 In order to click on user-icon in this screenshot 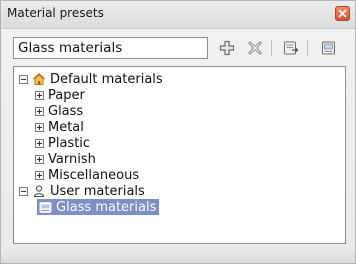, I will do `click(39, 191)`.